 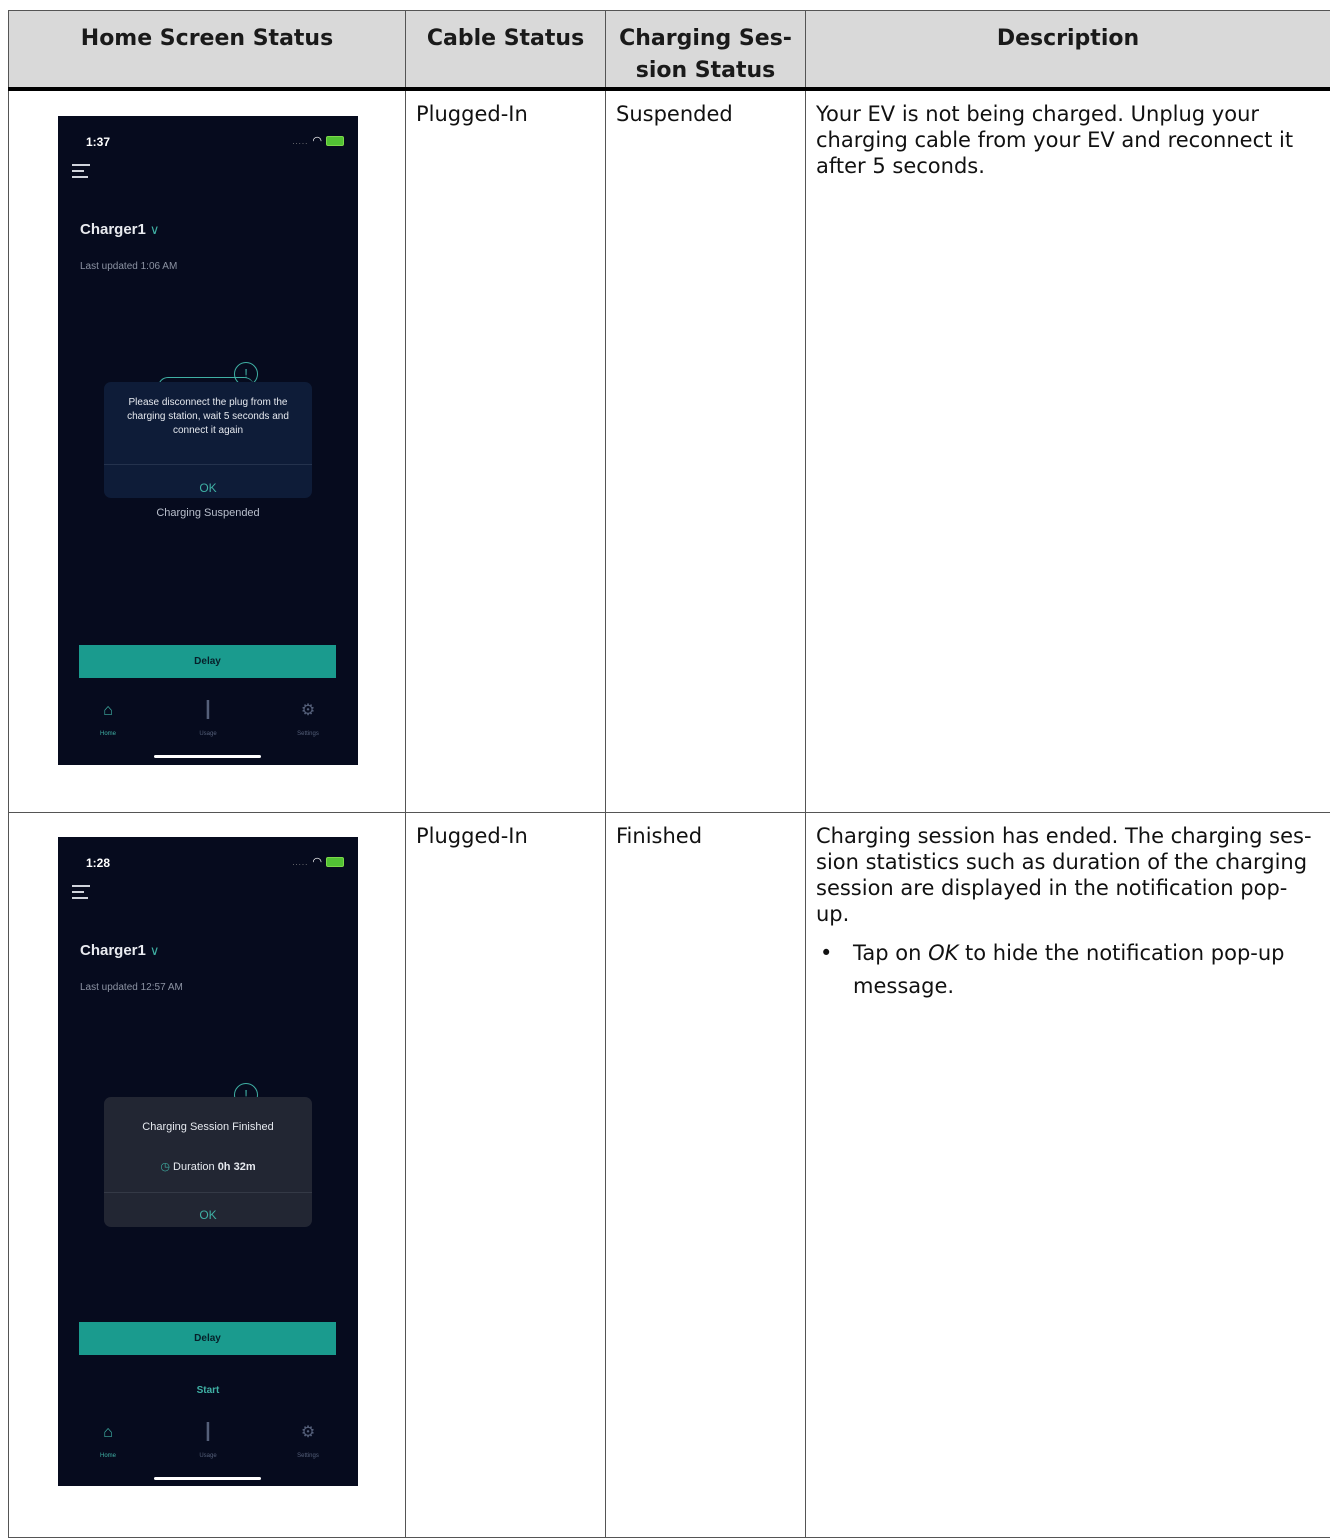 What do you see at coordinates (208, 1118) in the screenshot?
I see `dialog-title: Charging Session Finished` at bounding box center [208, 1118].